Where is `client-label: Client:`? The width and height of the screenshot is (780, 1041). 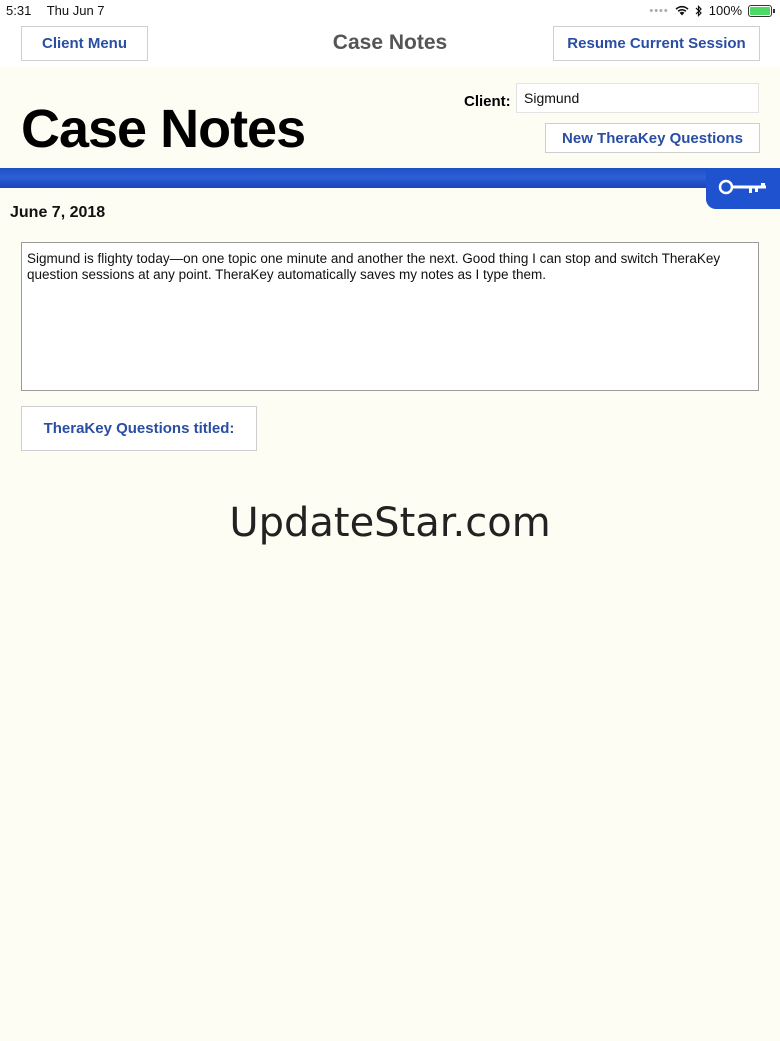 client-label: Client: is located at coordinates (487, 101).